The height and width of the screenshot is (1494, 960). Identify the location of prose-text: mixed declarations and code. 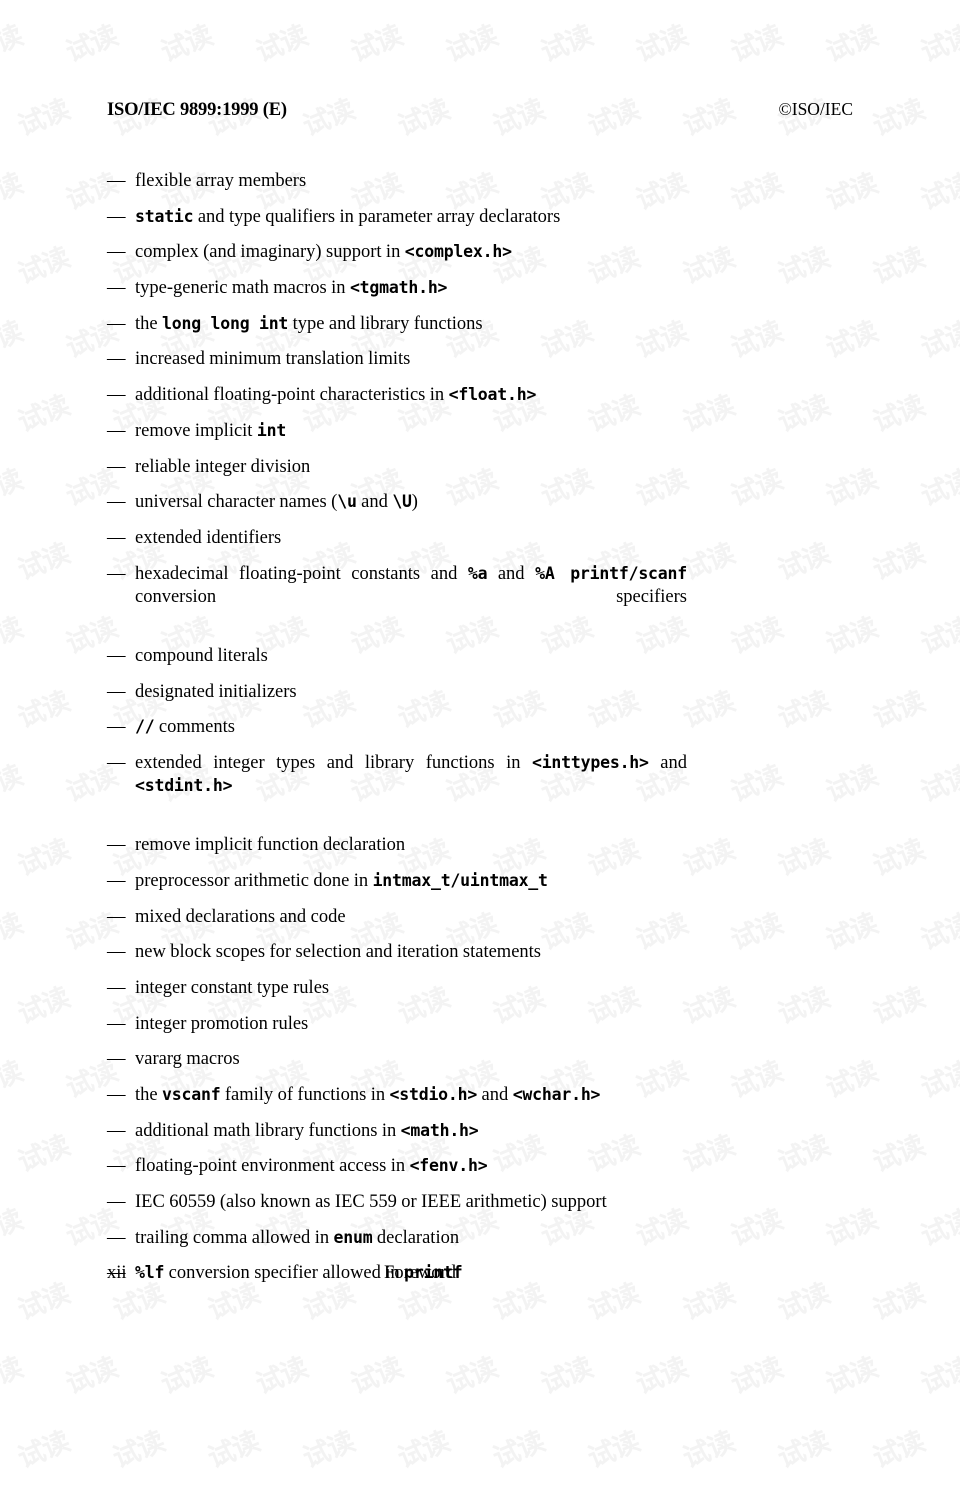
(240, 916).